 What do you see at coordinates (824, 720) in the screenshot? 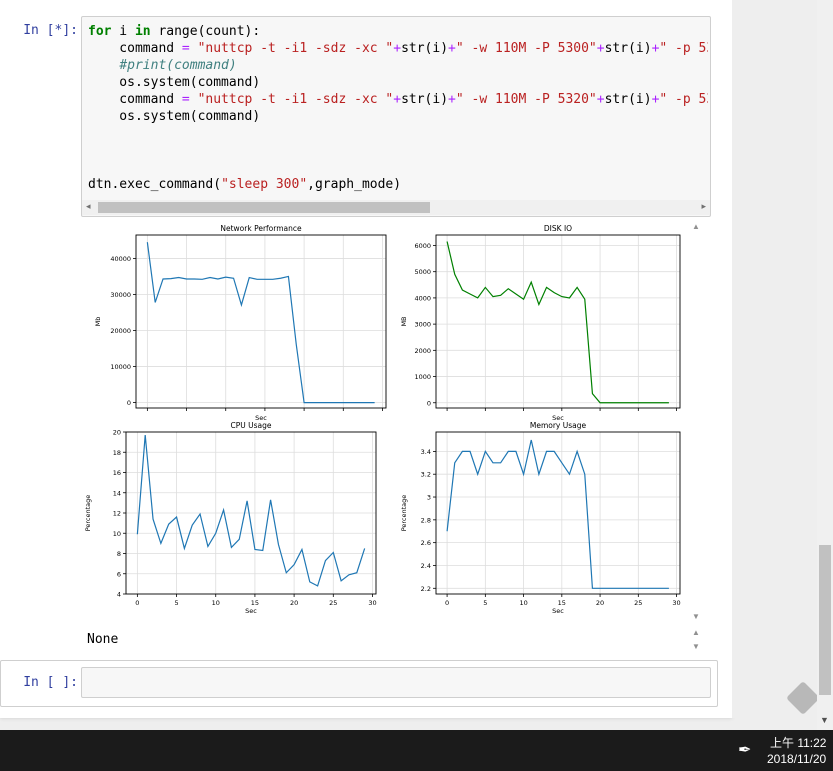
I see `window-scroll-down-arrow-icon: ▼` at bounding box center [824, 720].